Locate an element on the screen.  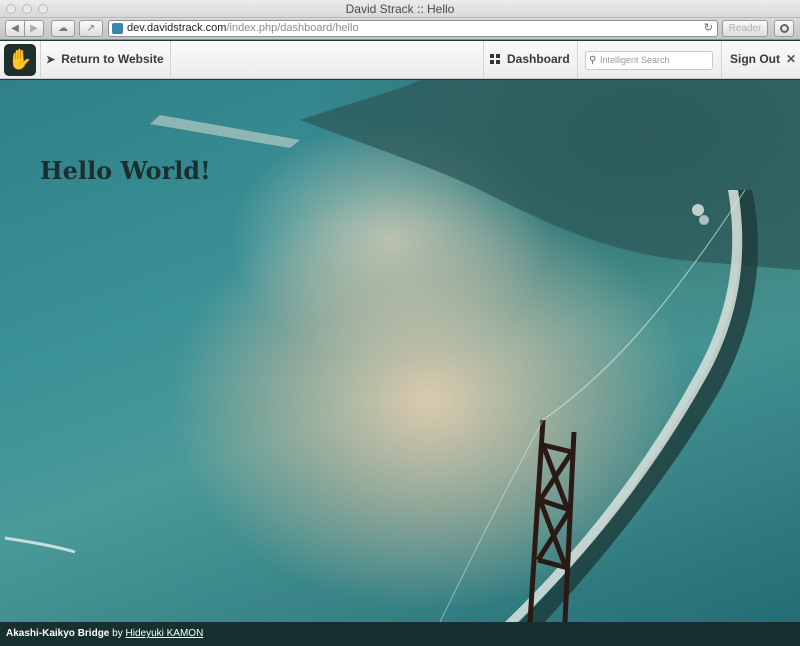
caption-title: Akashi-Kaikyo Bridge is located at coordinates (58, 633).